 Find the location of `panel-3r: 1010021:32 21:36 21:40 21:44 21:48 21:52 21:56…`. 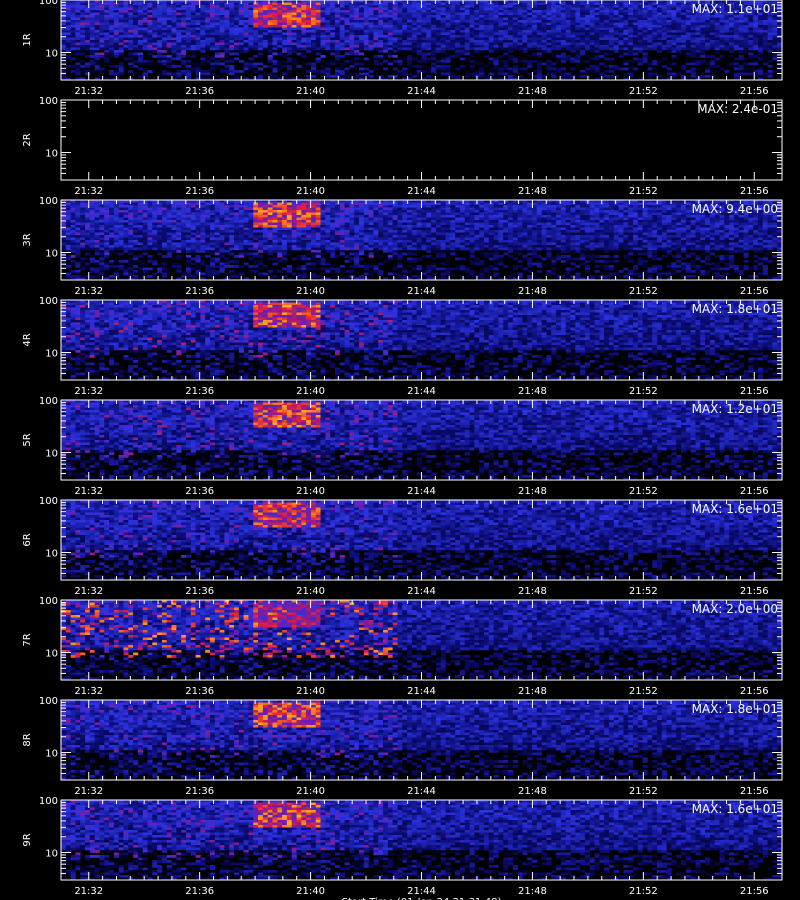

panel-3r: 1010021:32 21:36 21:40 21:44 21:48 21:52 21:56… is located at coordinates (402, 246).